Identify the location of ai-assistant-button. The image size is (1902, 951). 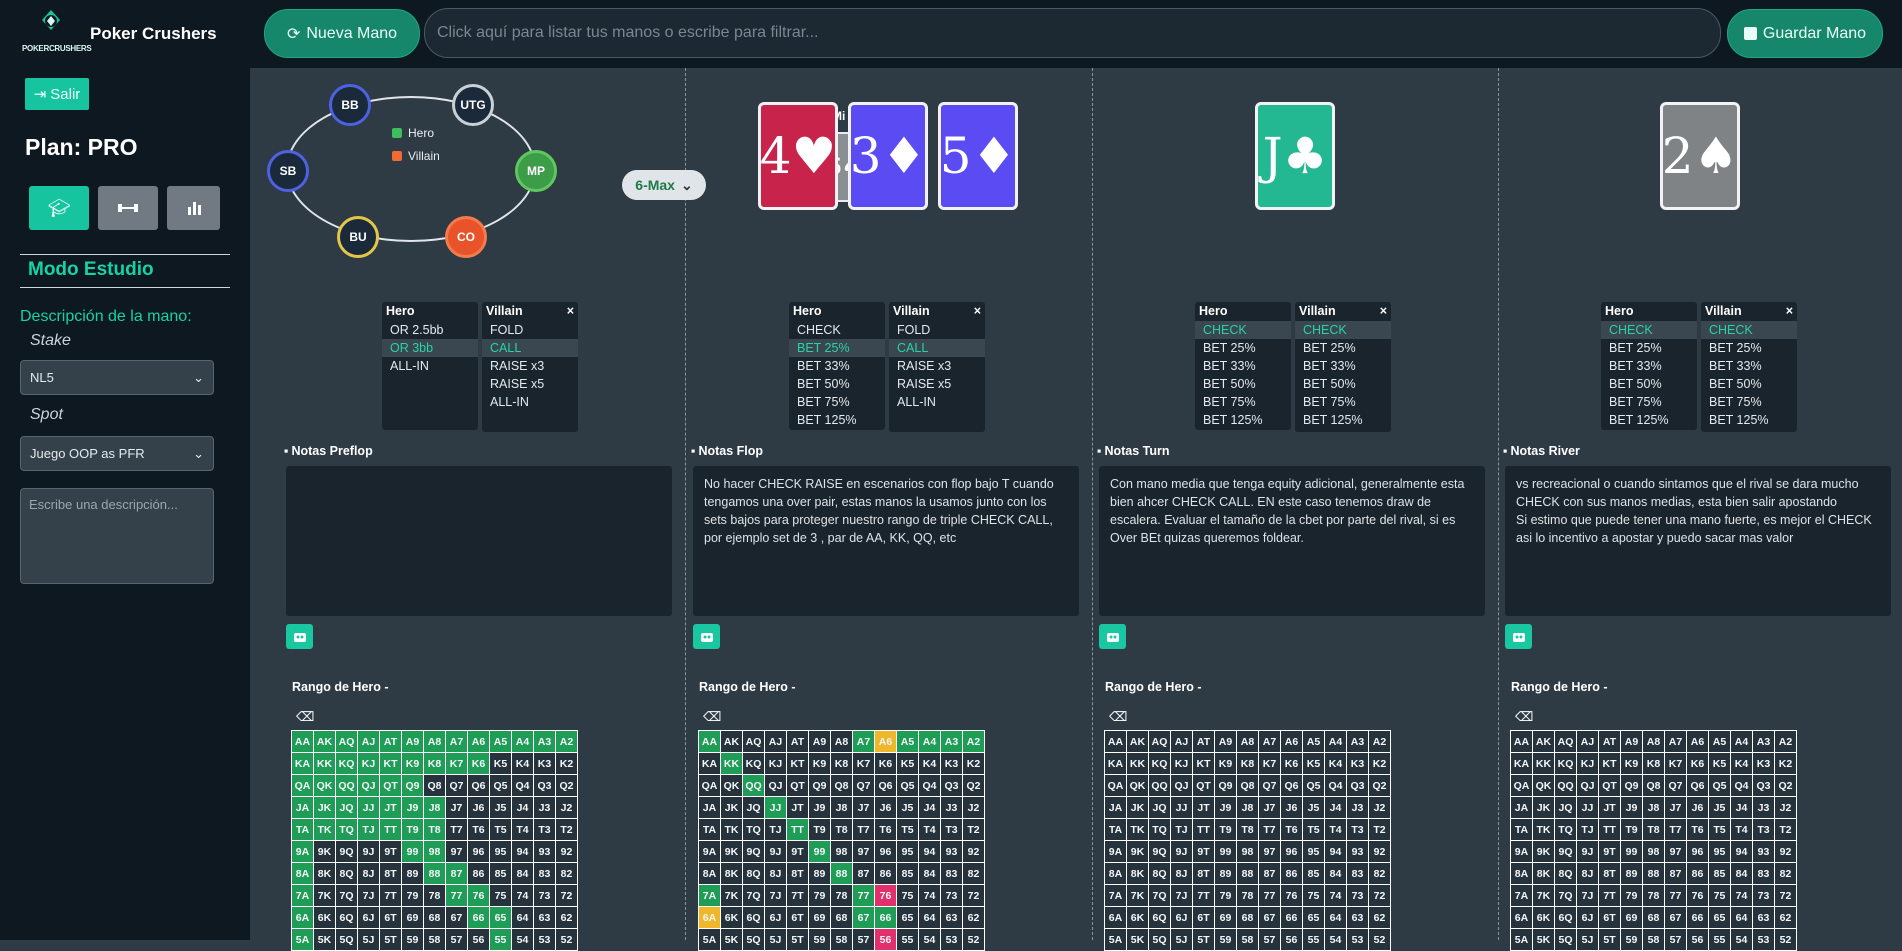
(1518, 636).